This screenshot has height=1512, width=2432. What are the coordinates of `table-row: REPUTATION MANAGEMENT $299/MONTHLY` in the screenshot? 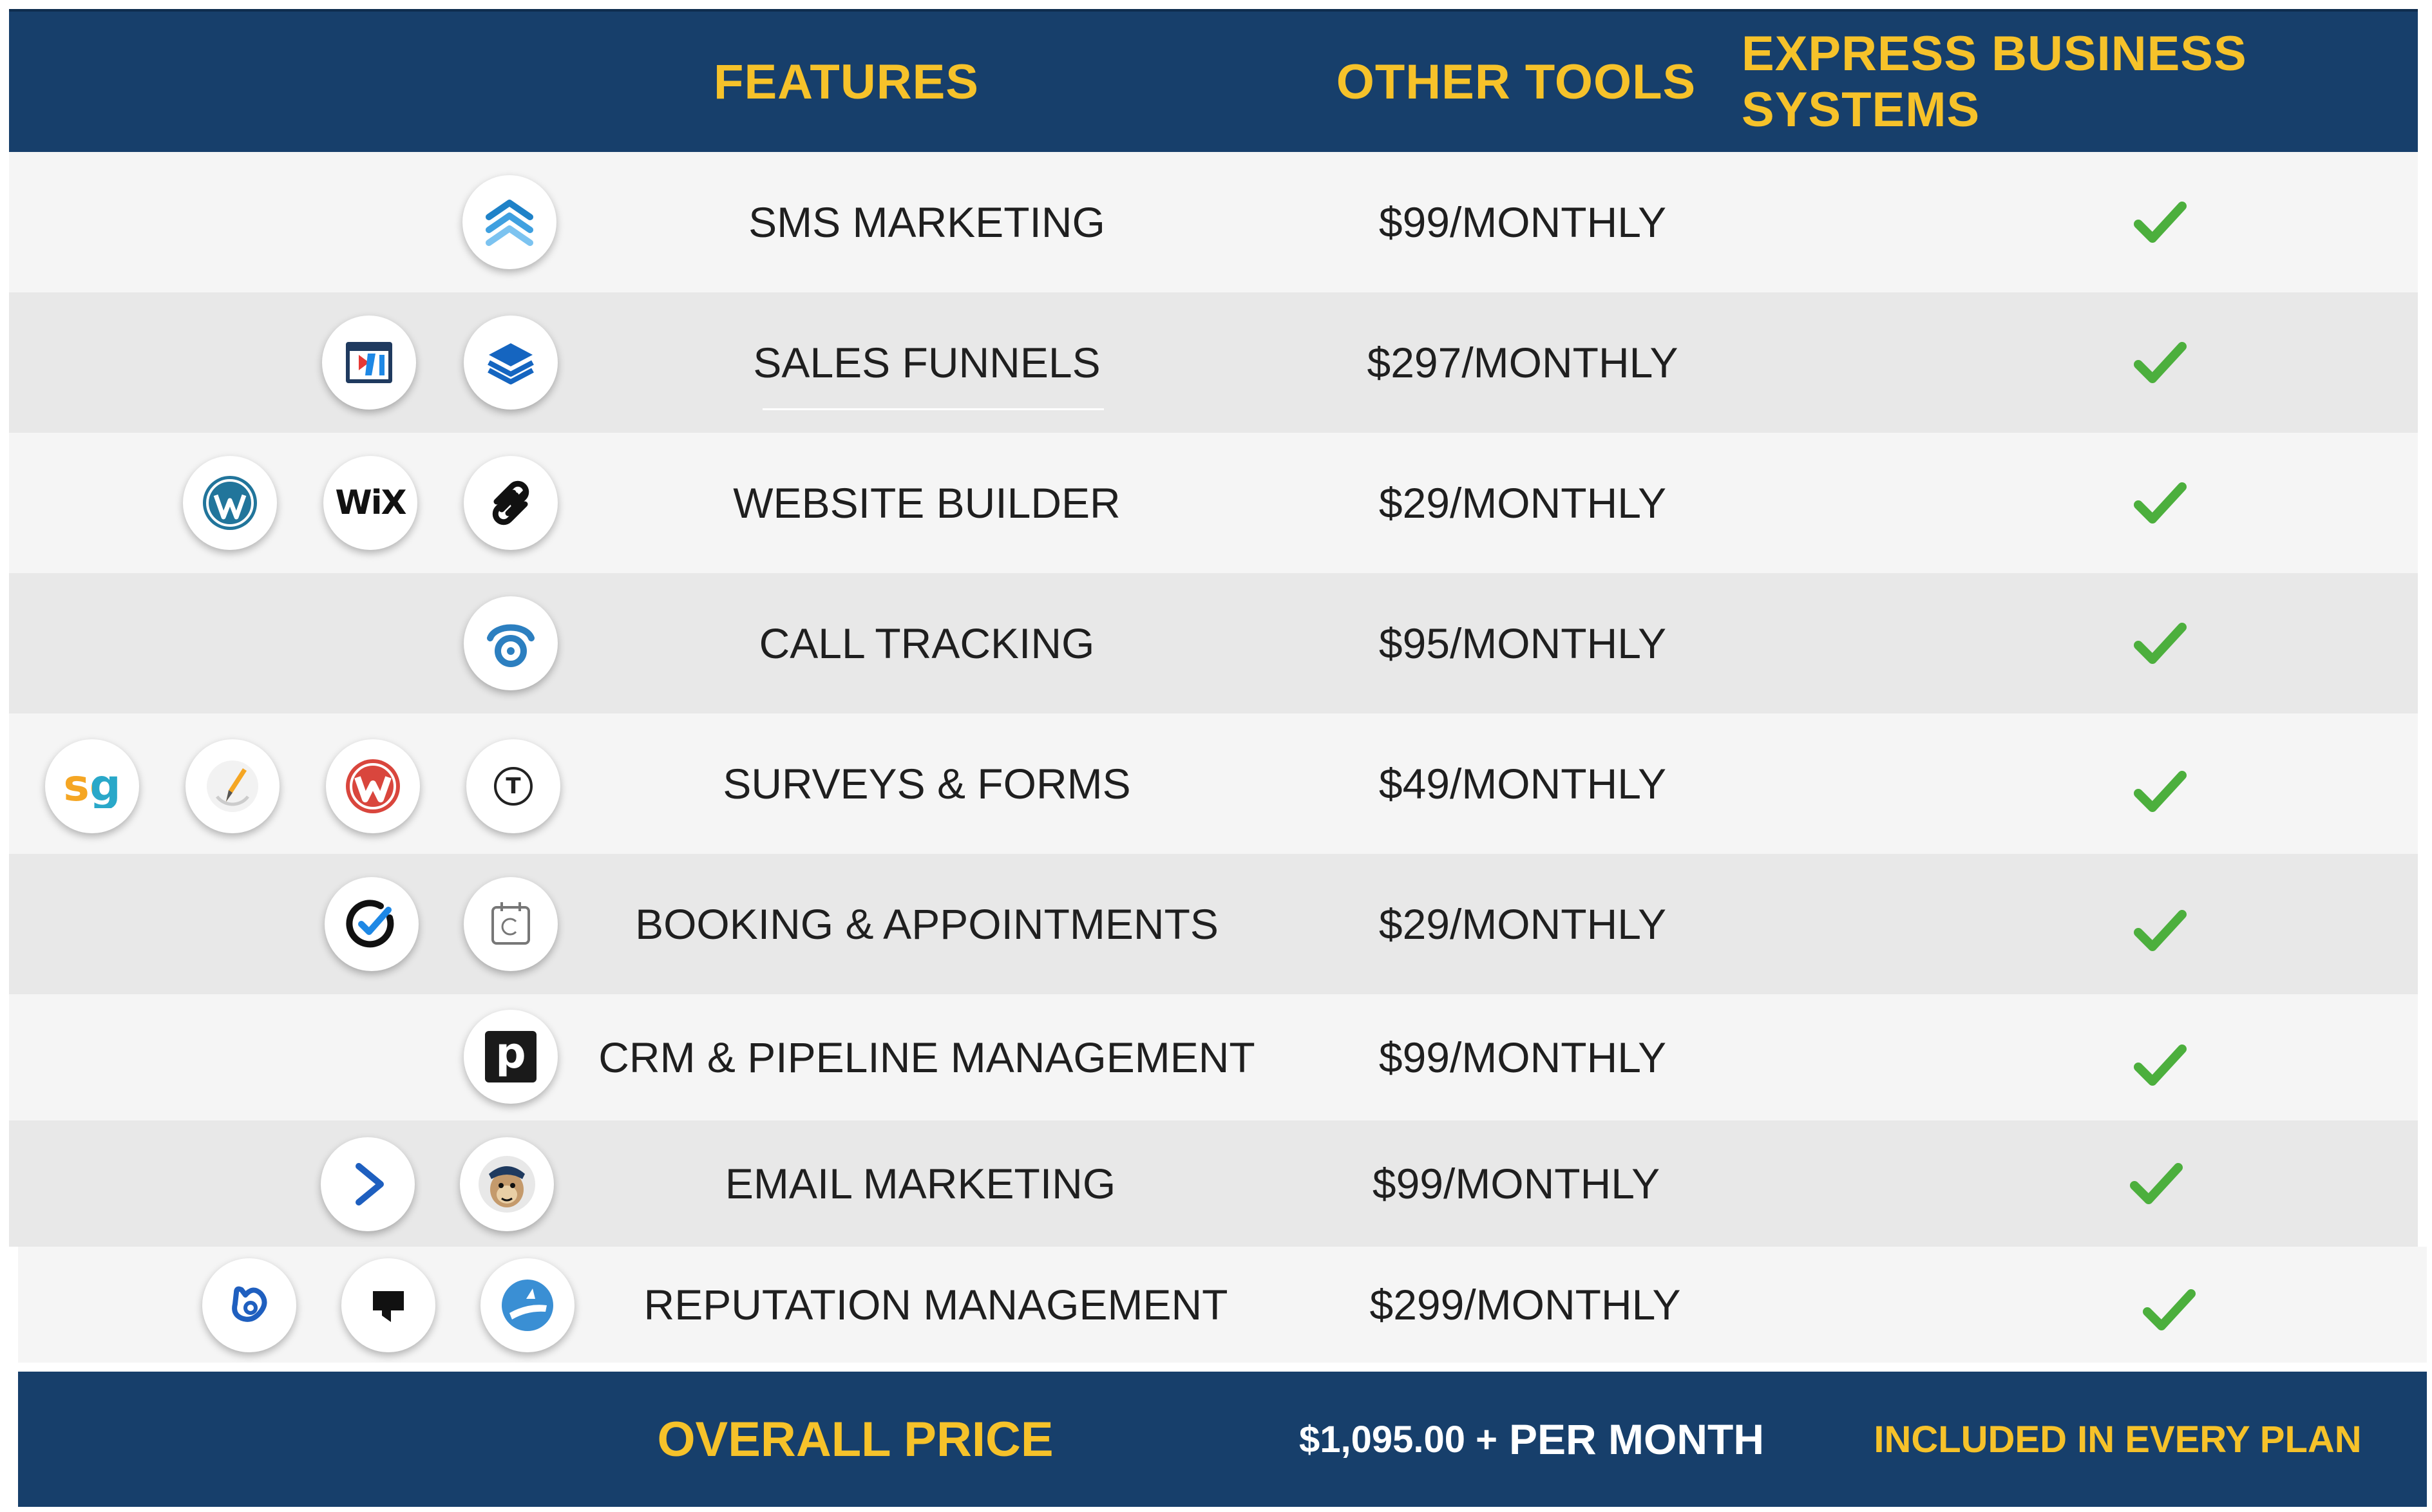 It's located at (1222, 1305).